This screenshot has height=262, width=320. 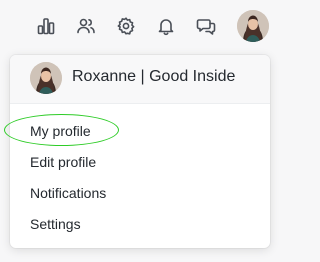 I want to click on bell-icon, so click(x=166, y=26).